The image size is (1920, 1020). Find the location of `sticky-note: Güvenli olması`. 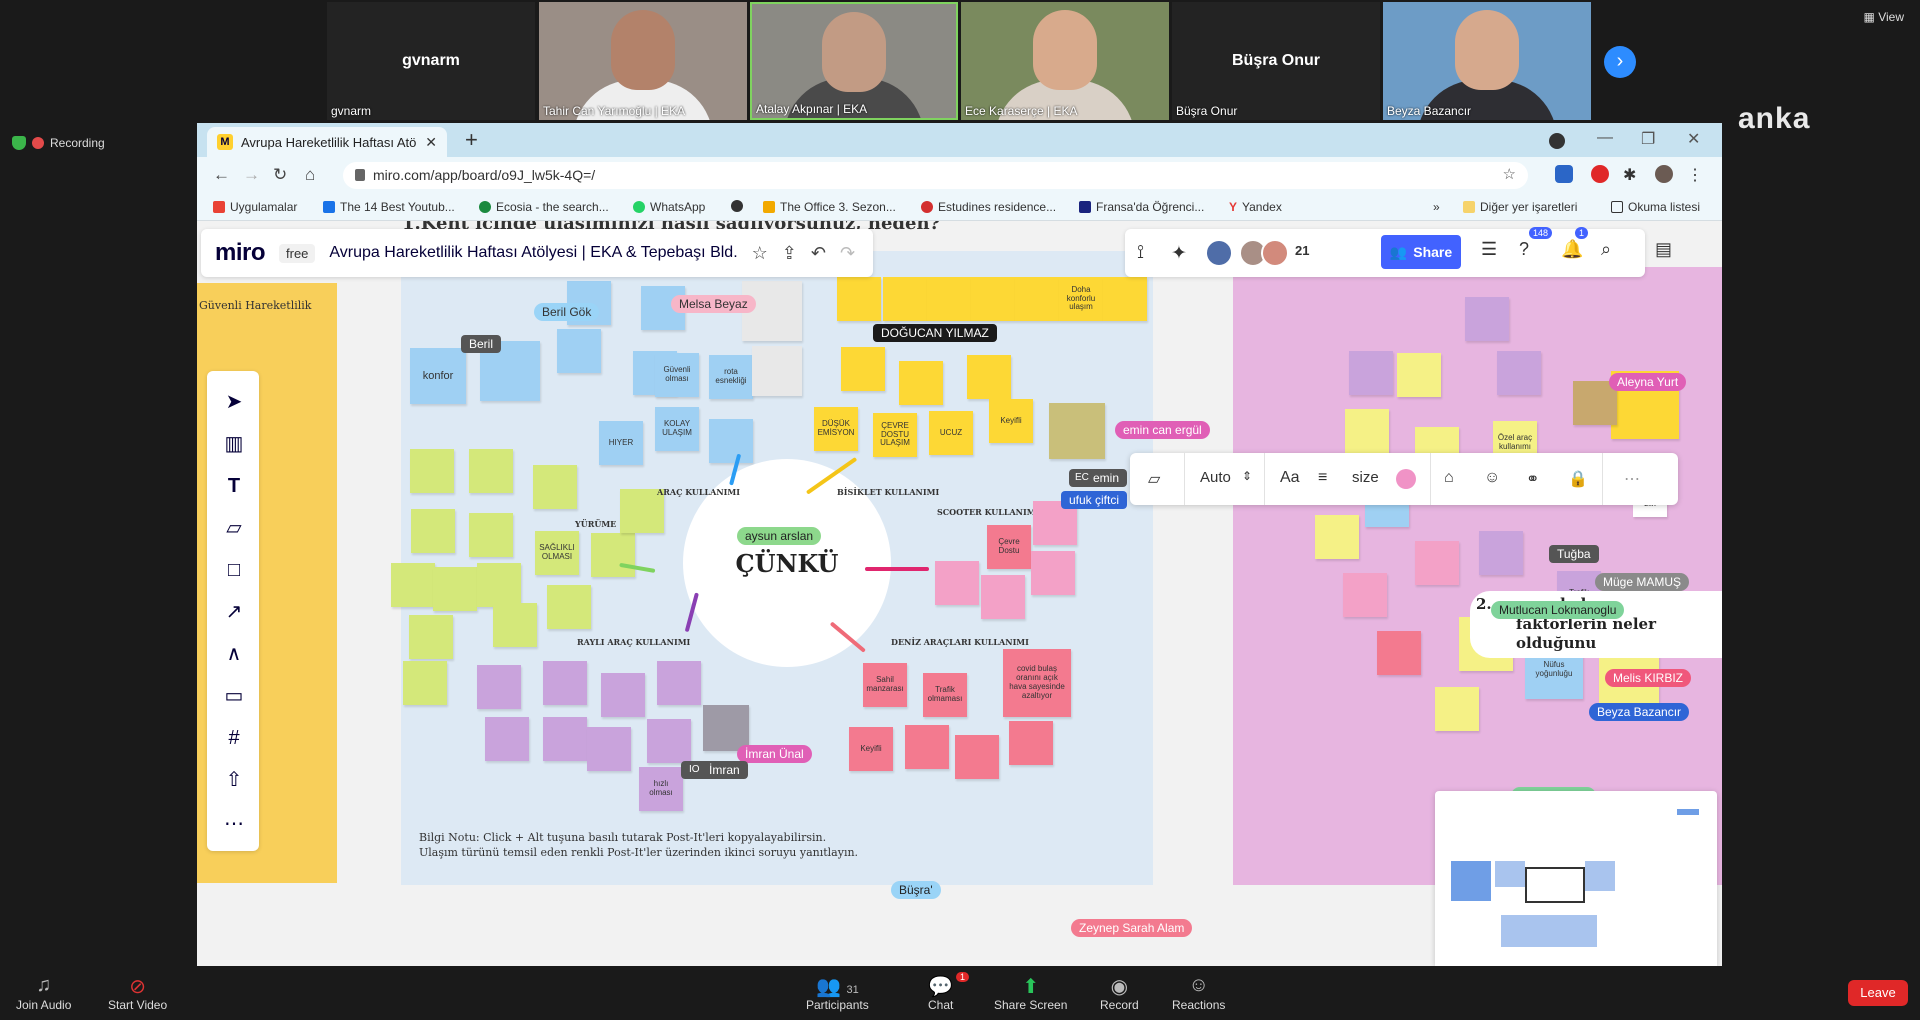

sticky-note: Güvenli olması is located at coordinates (677, 375).